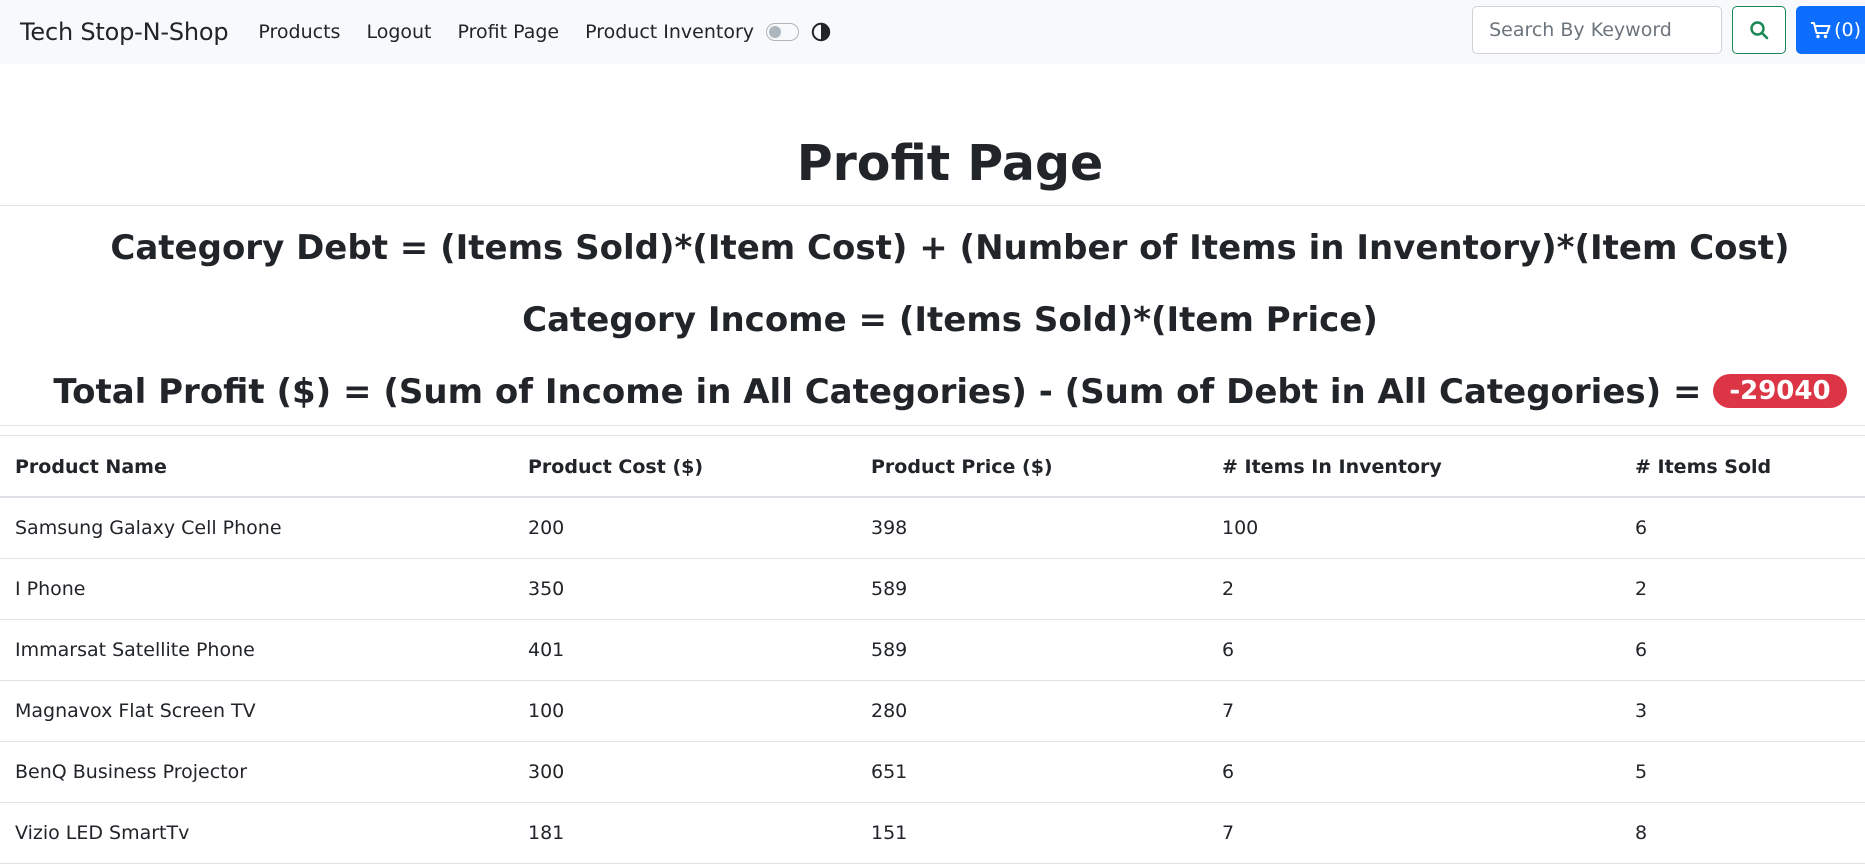  I want to click on product-name-cell: I Phone, so click(256, 589).